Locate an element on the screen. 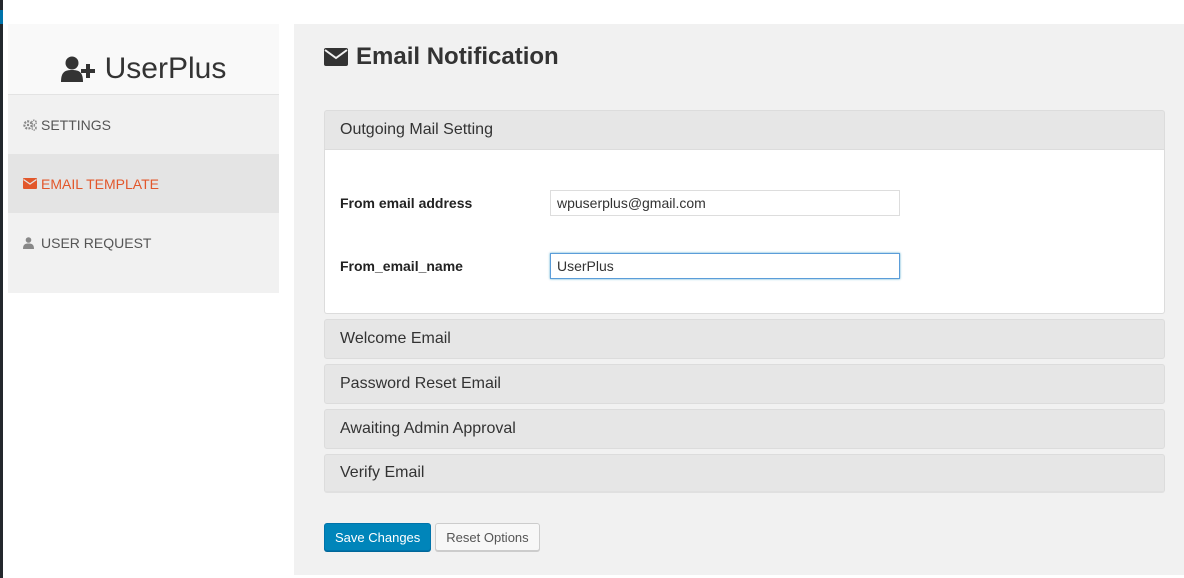 The image size is (1184, 578). sidebar-item-label: SETTINGS is located at coordinates (76, 124).